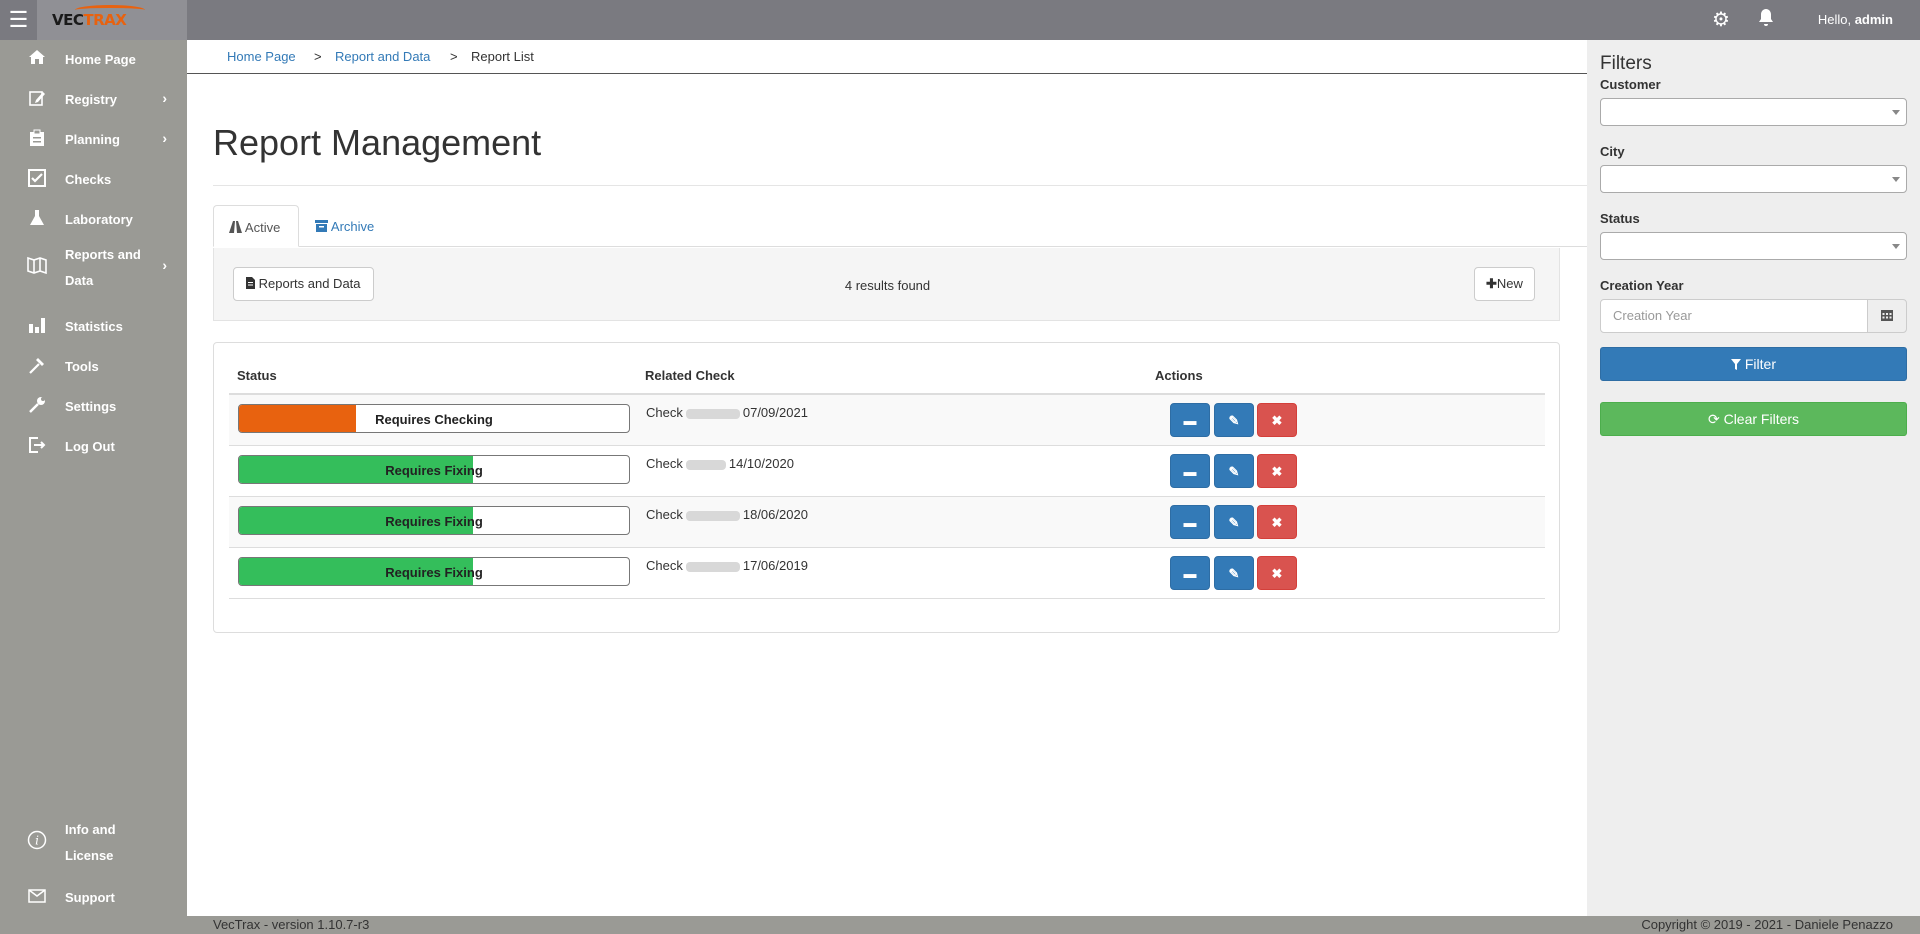 Image resolution: width=1920 pixels, height=934 pixels. What do you see at coordinates (93, 898) in the screenshot?
I see `sidebar-item-support: Support` at bounding box center [93, 898].